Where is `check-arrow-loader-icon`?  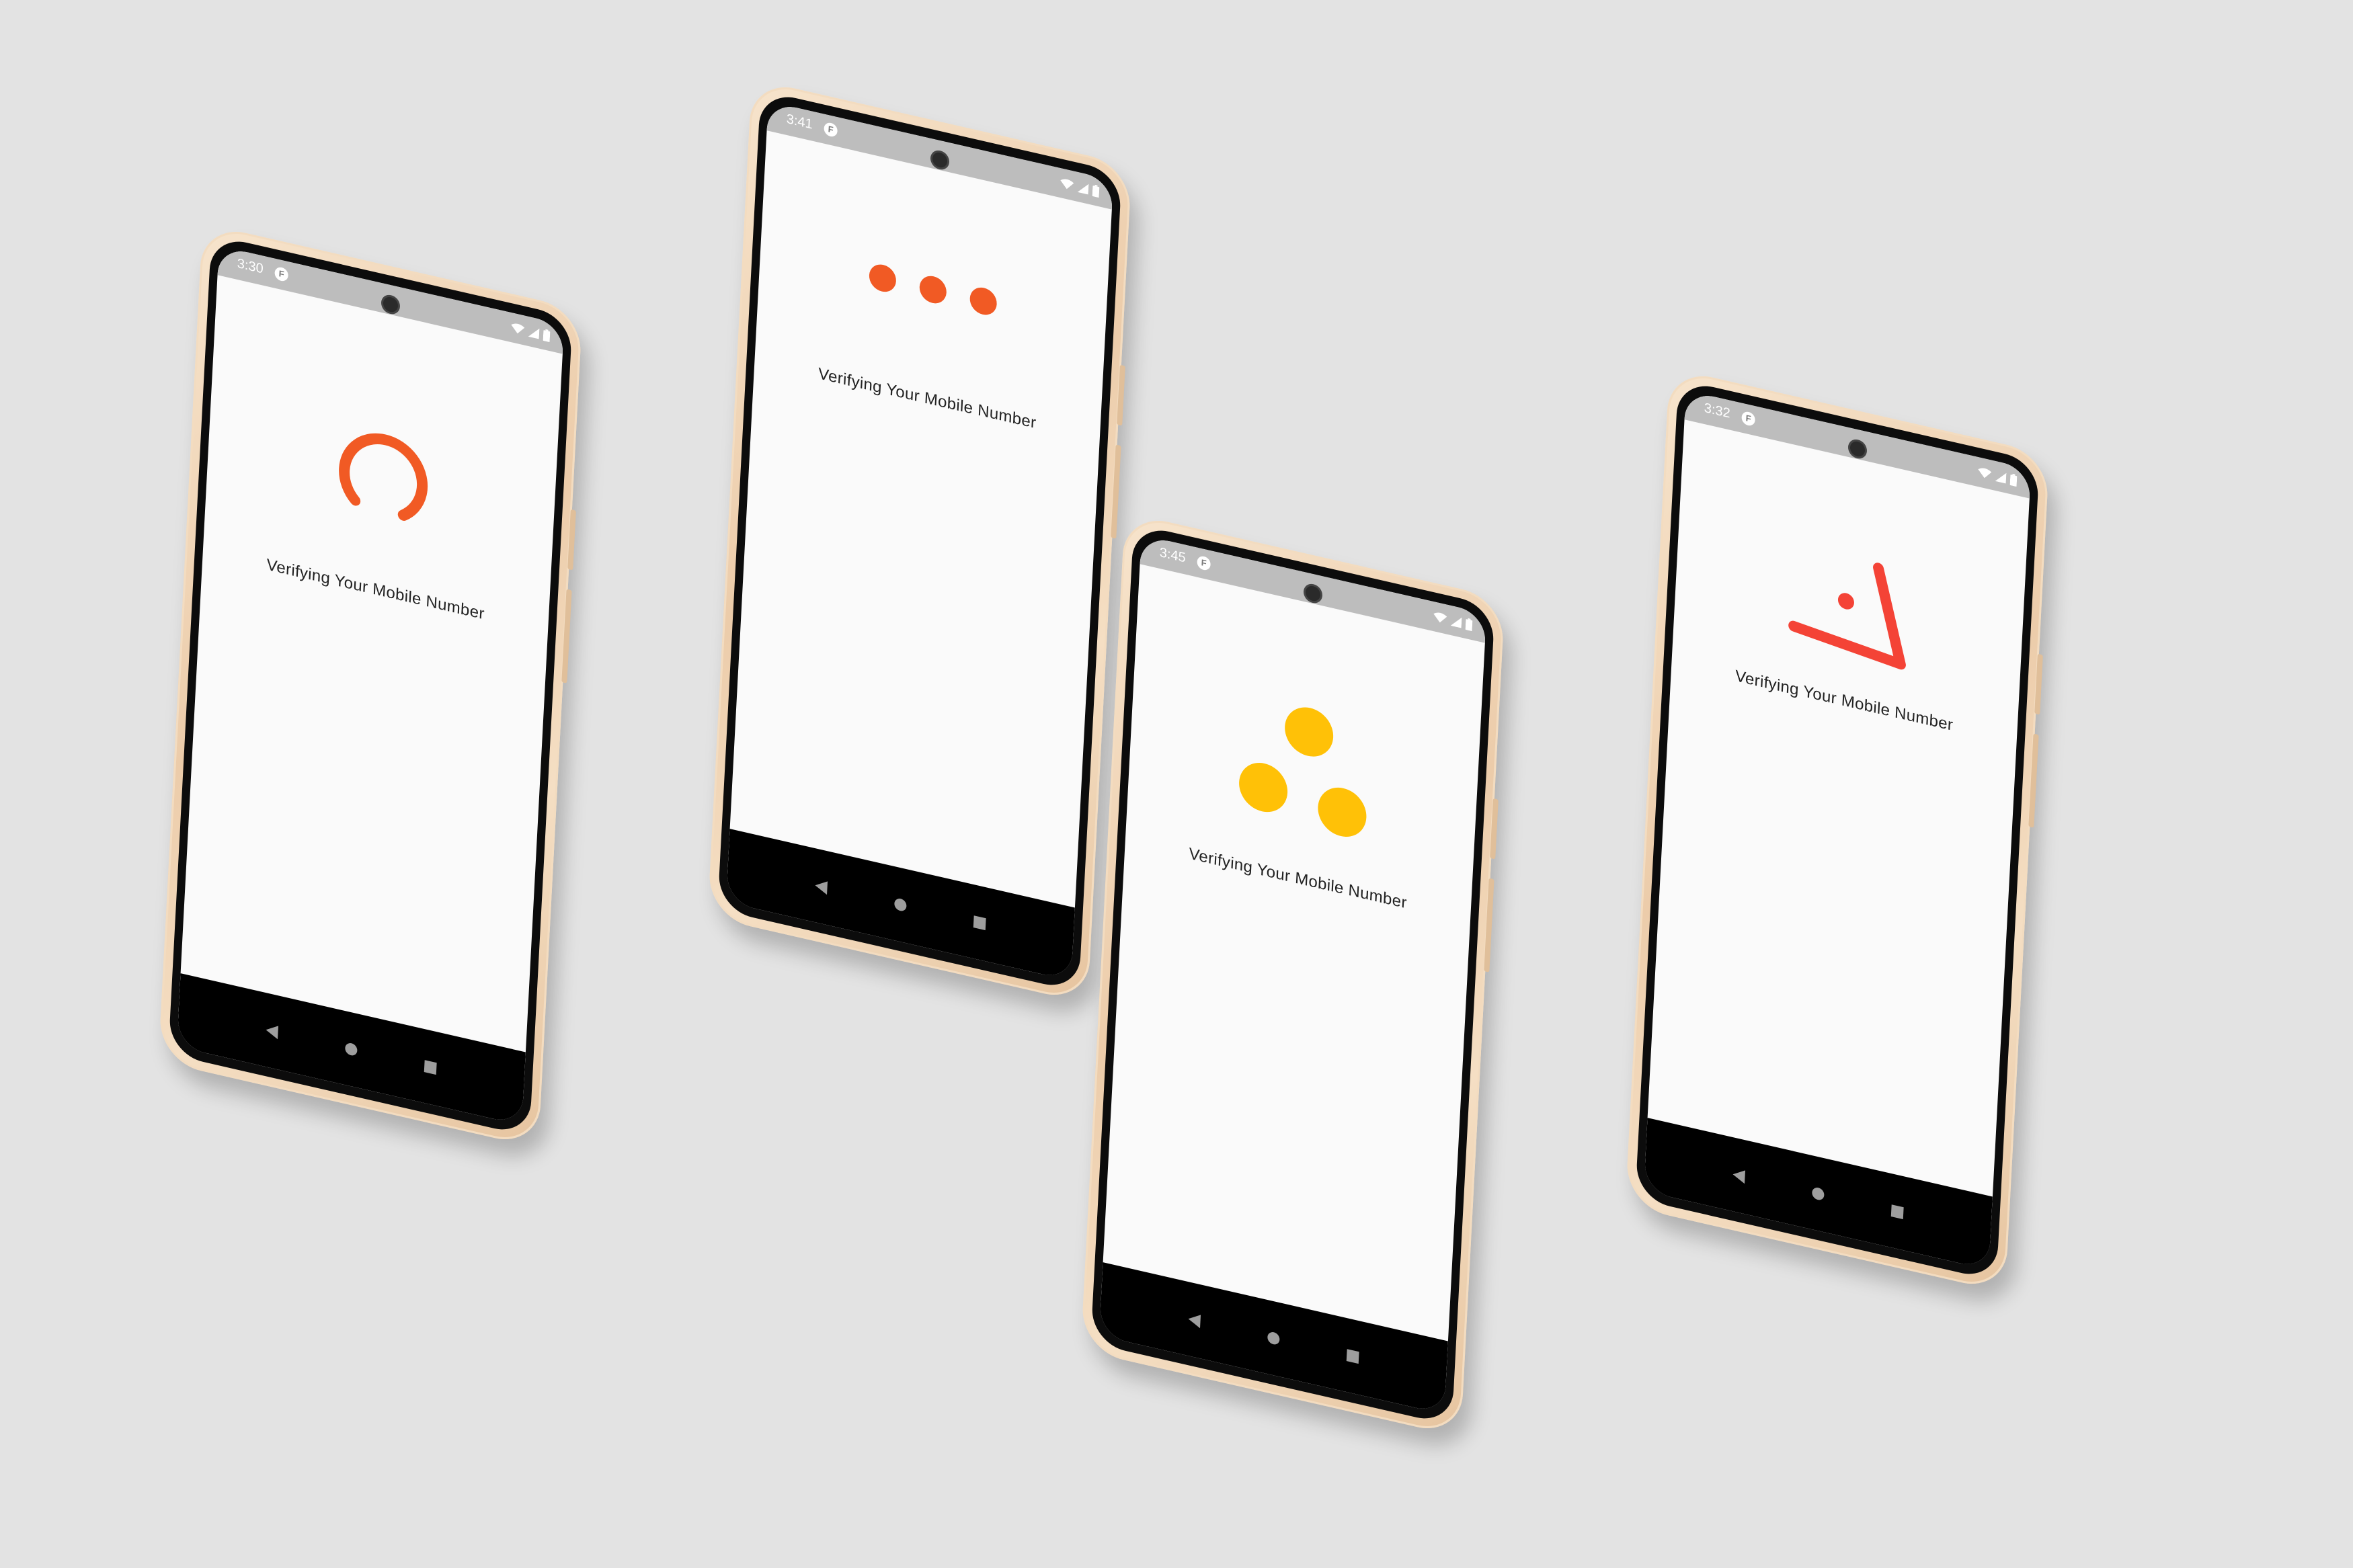
check-arrow-loader-icon is located at coordinates (1847, 616).